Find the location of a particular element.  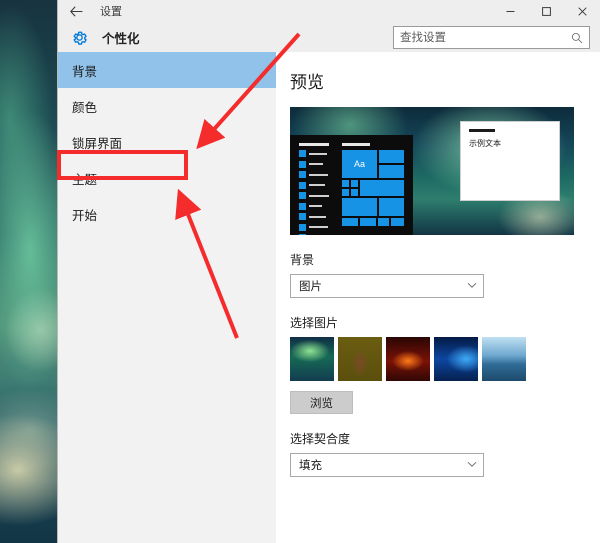

start-menu-preview: Aa is located at coordinates (351, 185).